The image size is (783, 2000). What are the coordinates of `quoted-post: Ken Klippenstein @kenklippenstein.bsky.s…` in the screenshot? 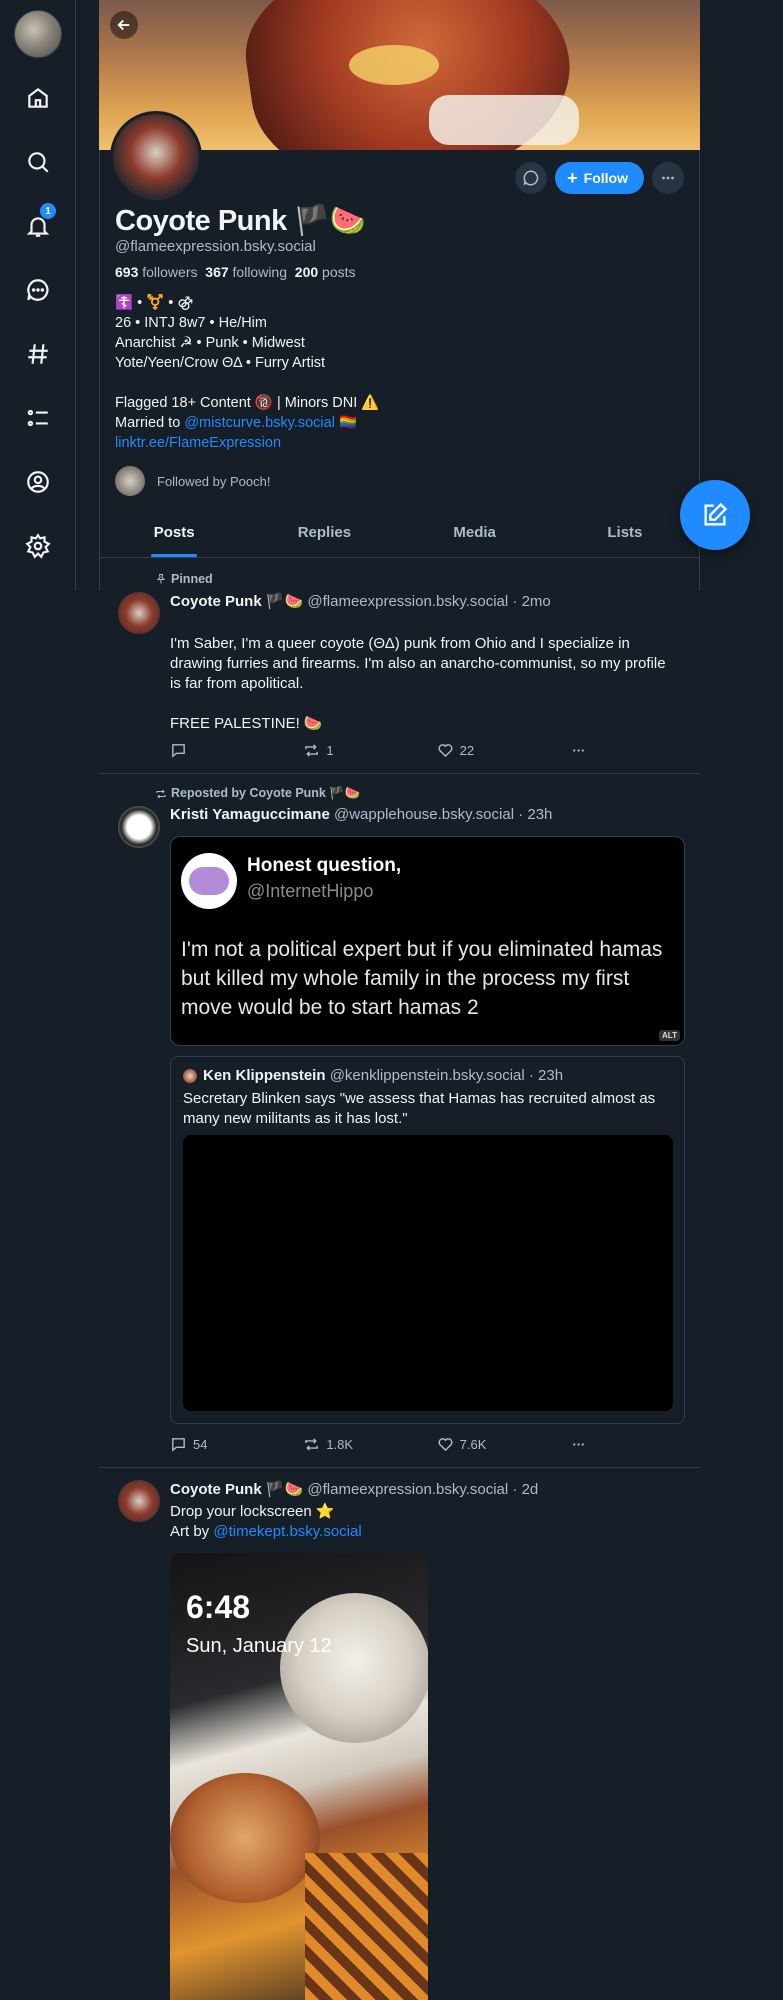 It's located at (427, 1240).